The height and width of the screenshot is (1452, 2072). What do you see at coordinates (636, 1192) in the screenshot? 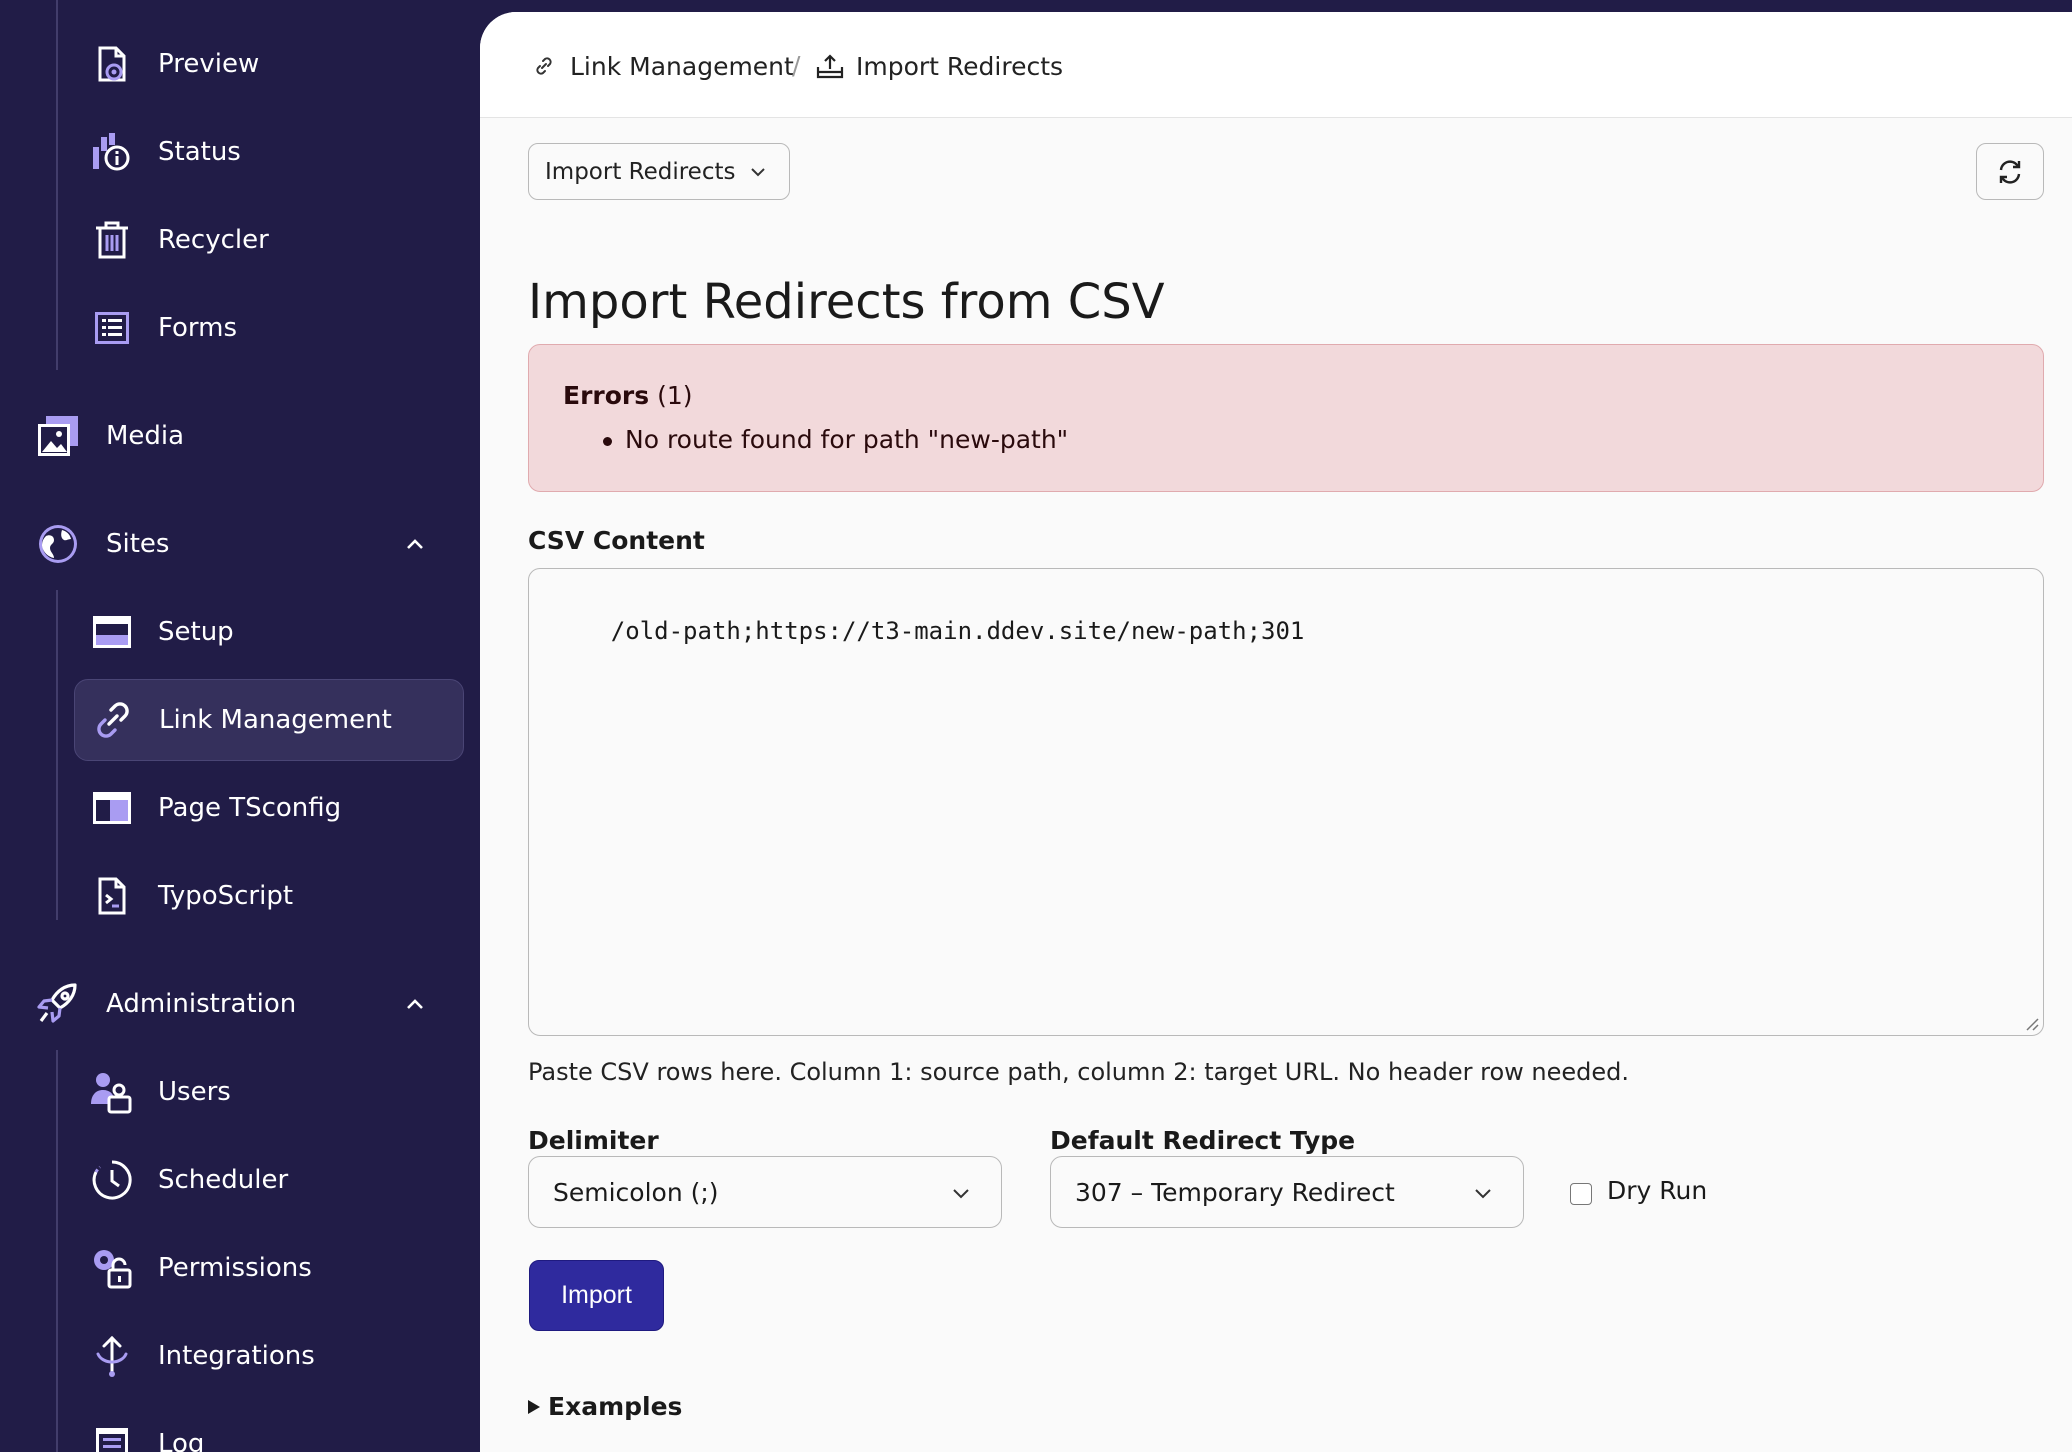
I see `delimiter-value: Semicolon (;)` at bounding box center [636, 1192].